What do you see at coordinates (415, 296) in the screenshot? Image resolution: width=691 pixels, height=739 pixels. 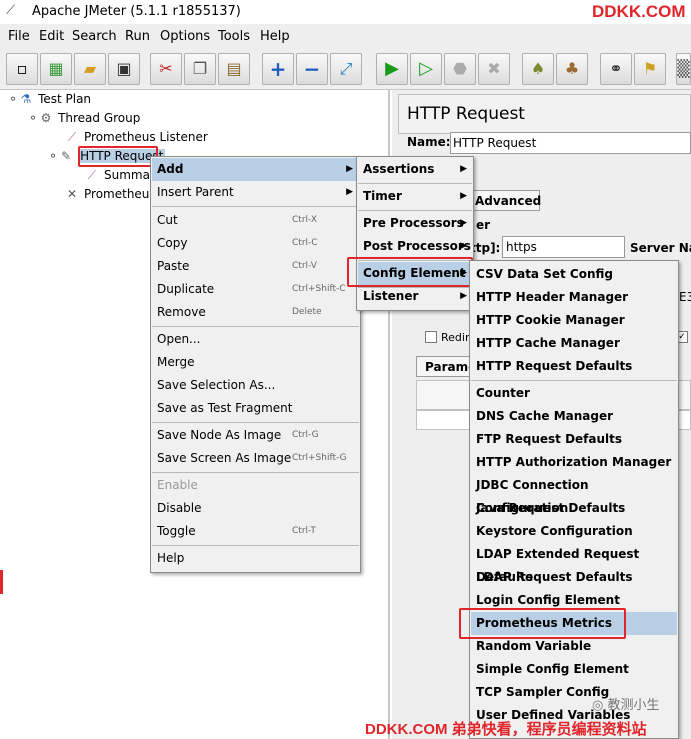 I see `menu-item-listener: Listener ▶` at bounding box center [415, 296].